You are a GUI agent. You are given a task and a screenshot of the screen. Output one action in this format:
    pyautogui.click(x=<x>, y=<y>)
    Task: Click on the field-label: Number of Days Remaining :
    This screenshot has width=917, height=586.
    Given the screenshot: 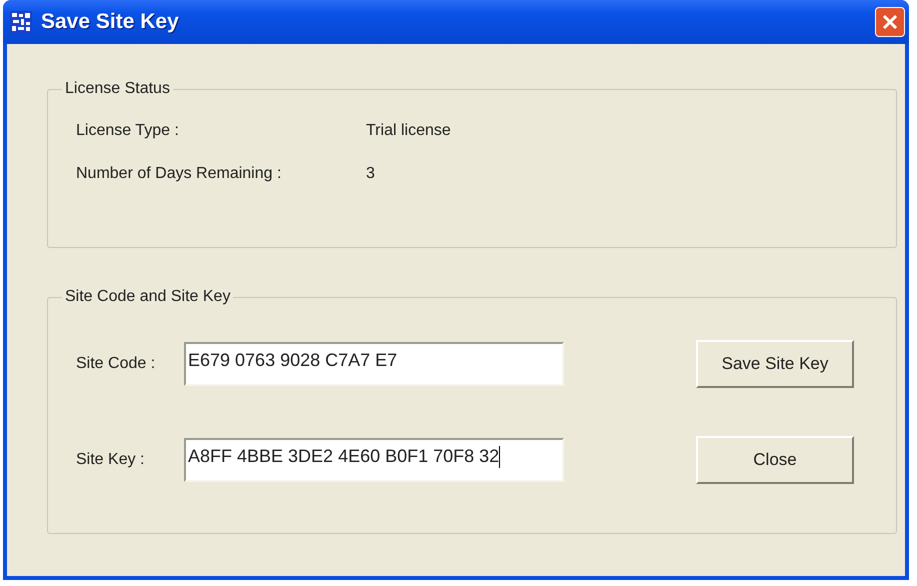 What is the action you would take?
    pyautogui.click(x=179, y=174)
    